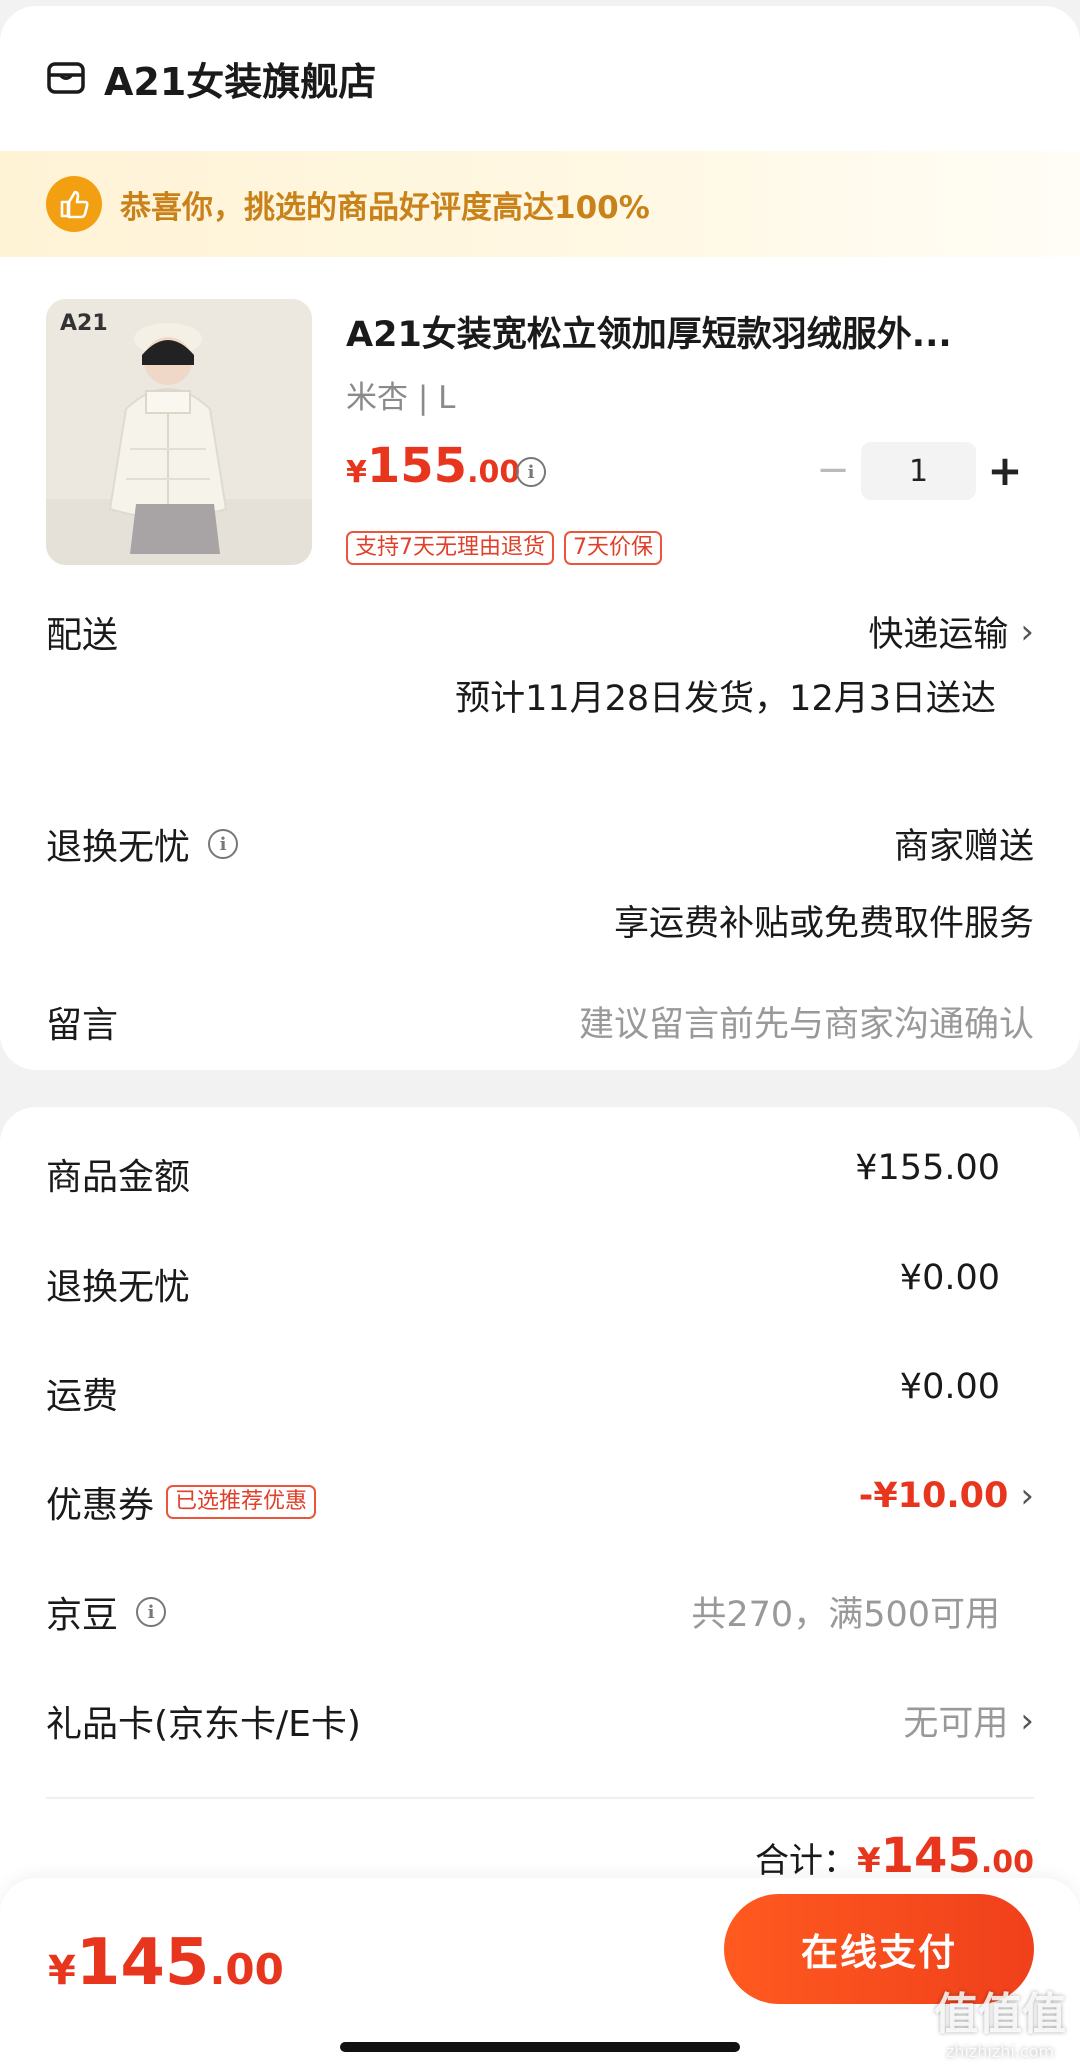 The height and width of the screenshot is (2066, 1080). Describe the element at coordinates (118, 847) in the screenshot. I see `return-service-label: 退换无忧` at that location.